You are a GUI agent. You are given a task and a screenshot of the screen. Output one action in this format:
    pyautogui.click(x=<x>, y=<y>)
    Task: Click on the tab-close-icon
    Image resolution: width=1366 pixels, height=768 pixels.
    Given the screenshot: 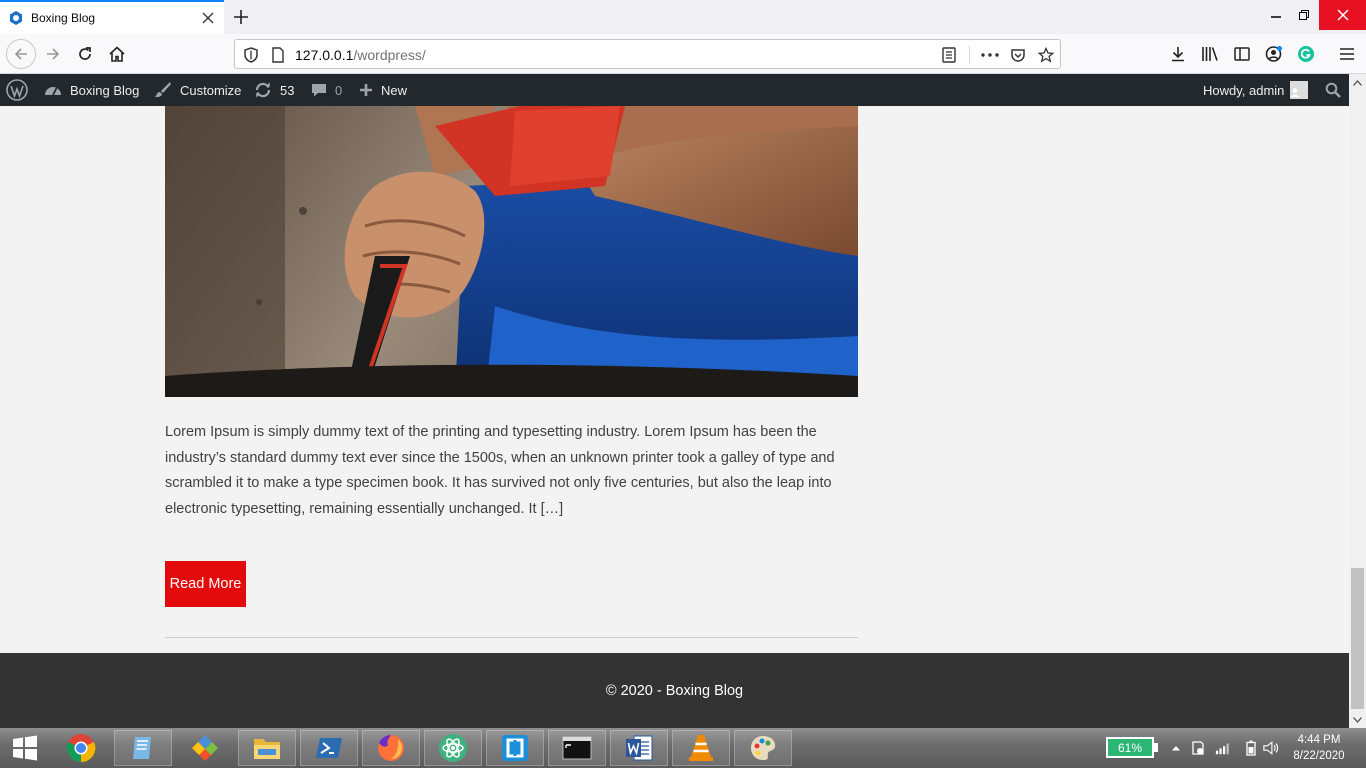 What is the action you would take?
    pyautogui.click(x=208, y=18)
    